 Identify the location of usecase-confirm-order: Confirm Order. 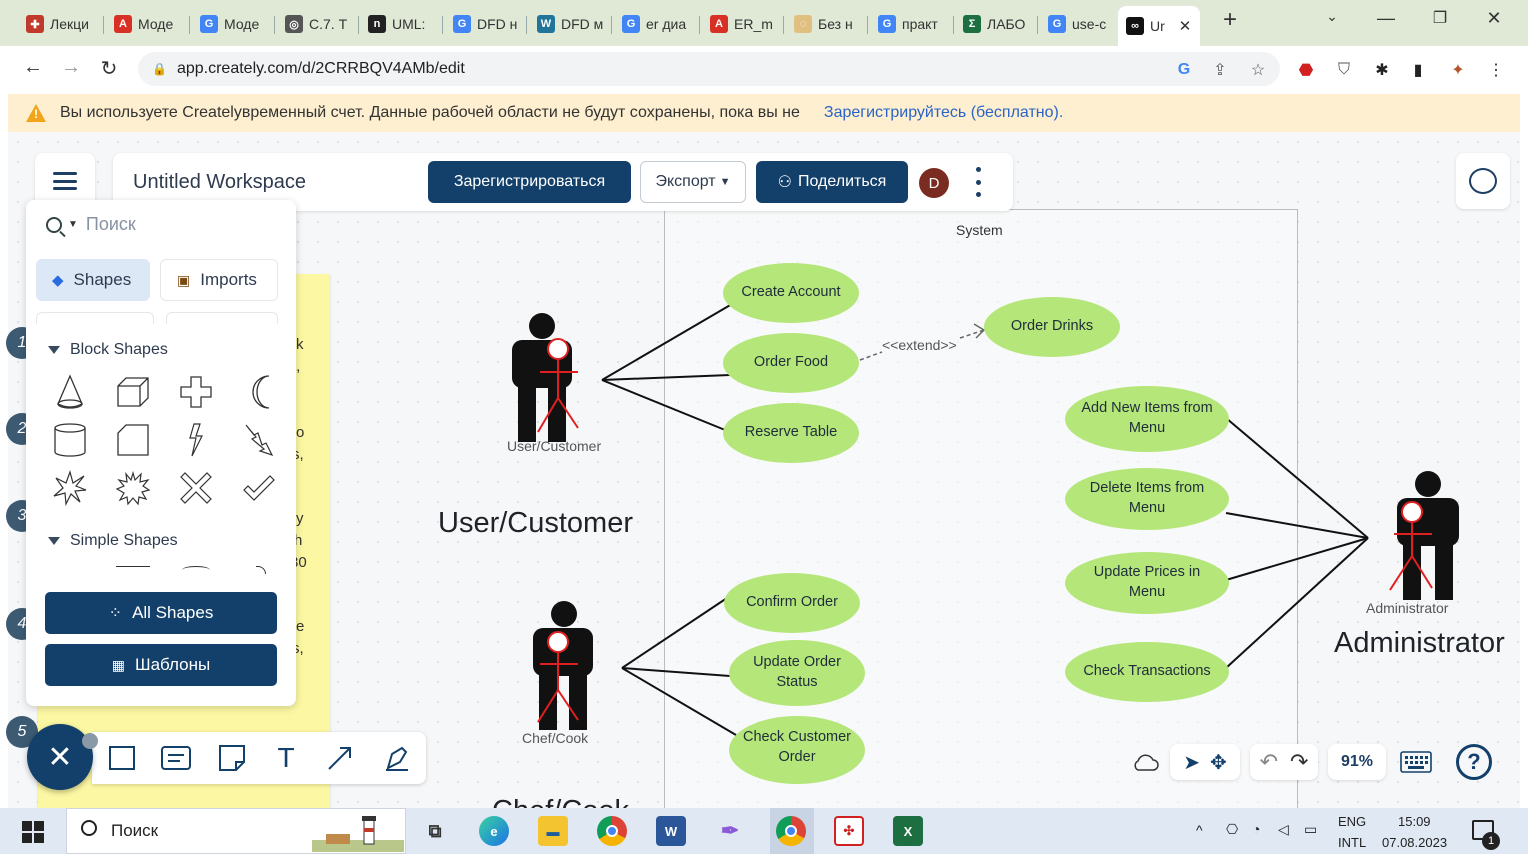
(792, 603).